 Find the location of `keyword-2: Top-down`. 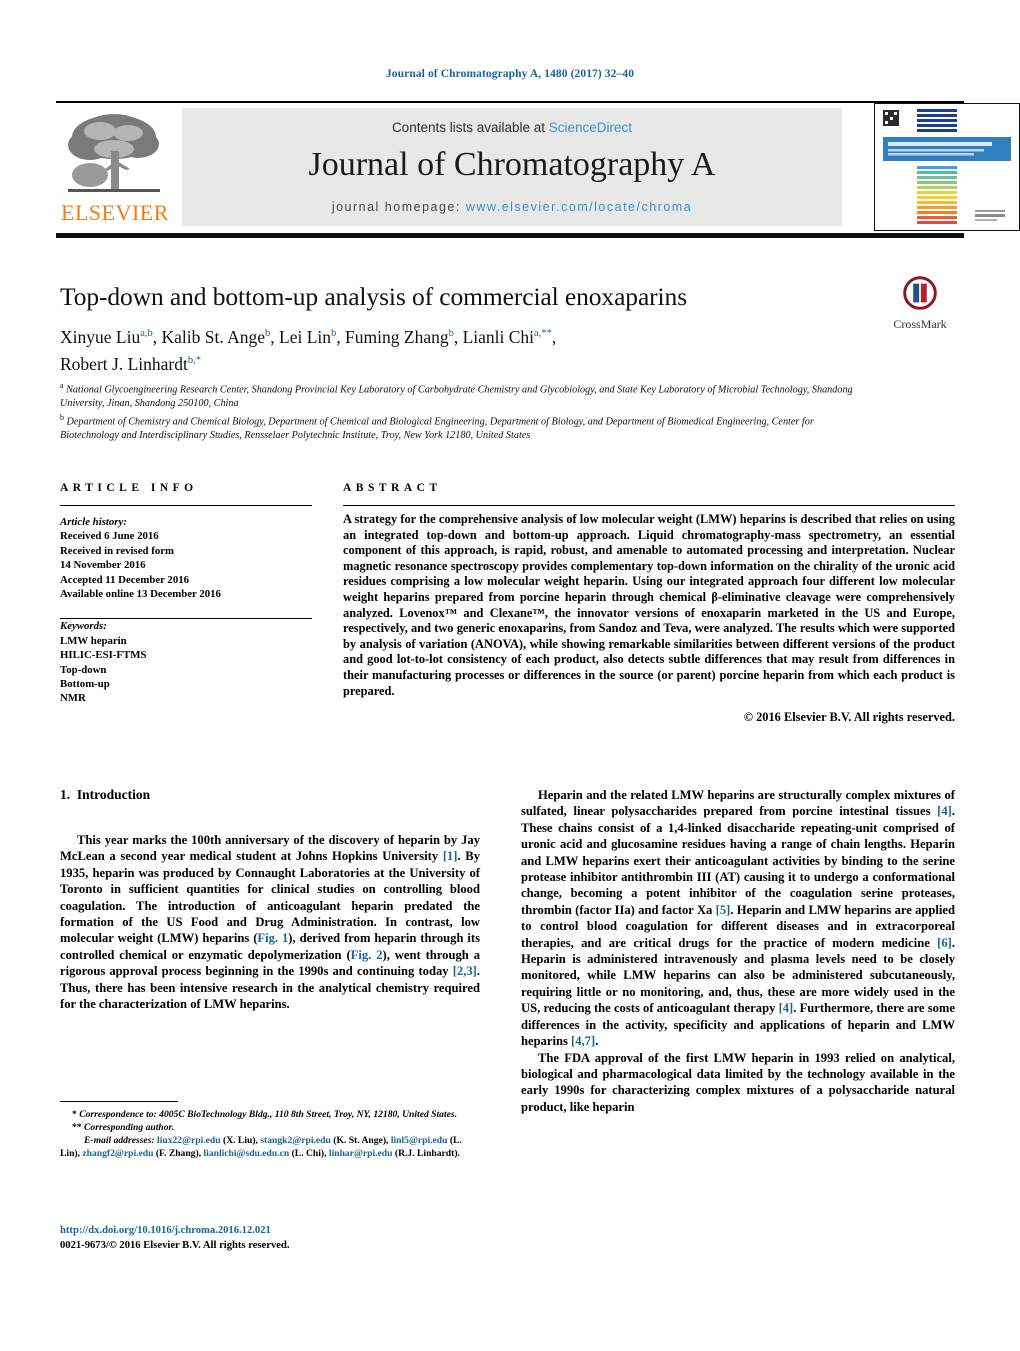

keyword-2: Top-down is located at coordinates (83, 669).